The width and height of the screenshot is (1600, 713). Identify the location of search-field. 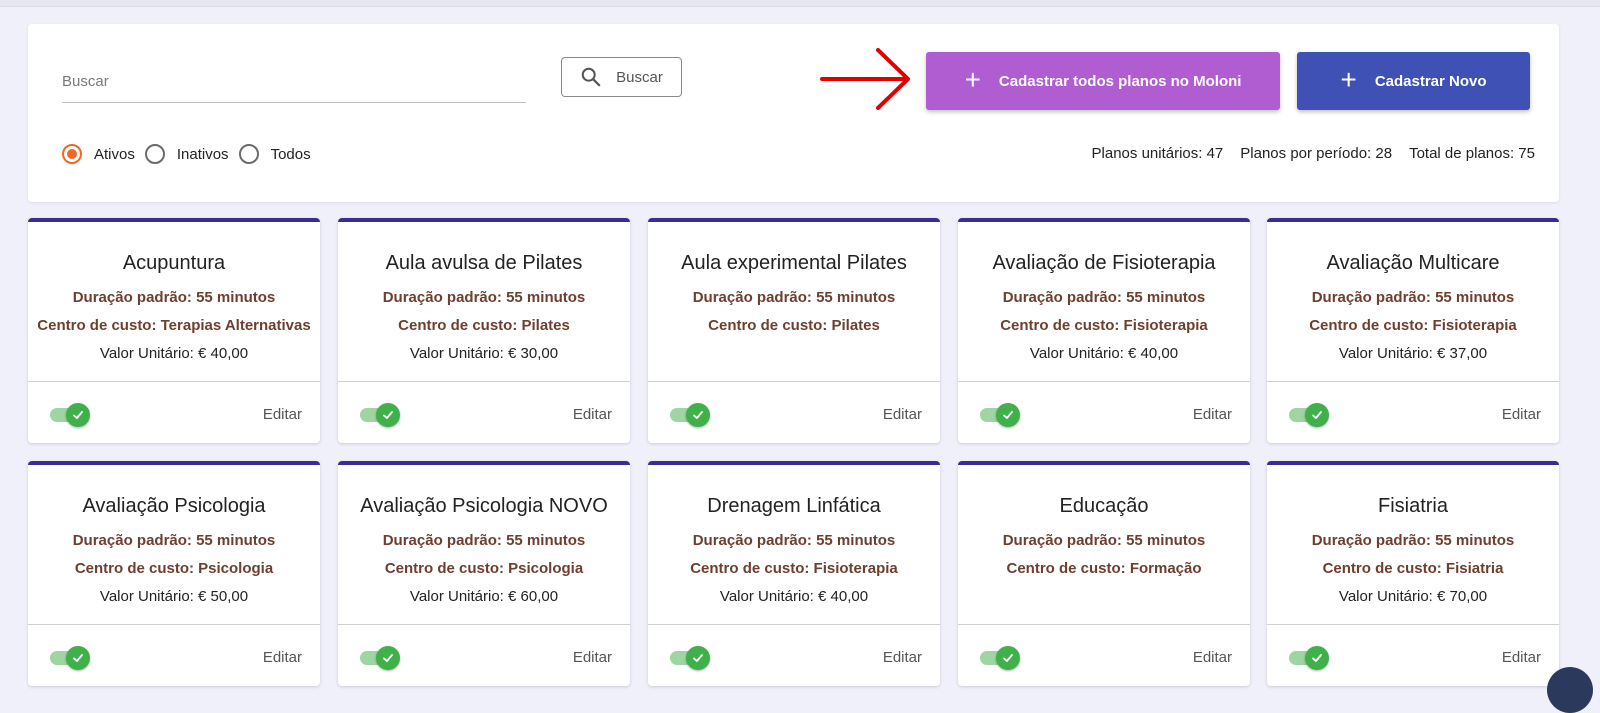
(294, 84).